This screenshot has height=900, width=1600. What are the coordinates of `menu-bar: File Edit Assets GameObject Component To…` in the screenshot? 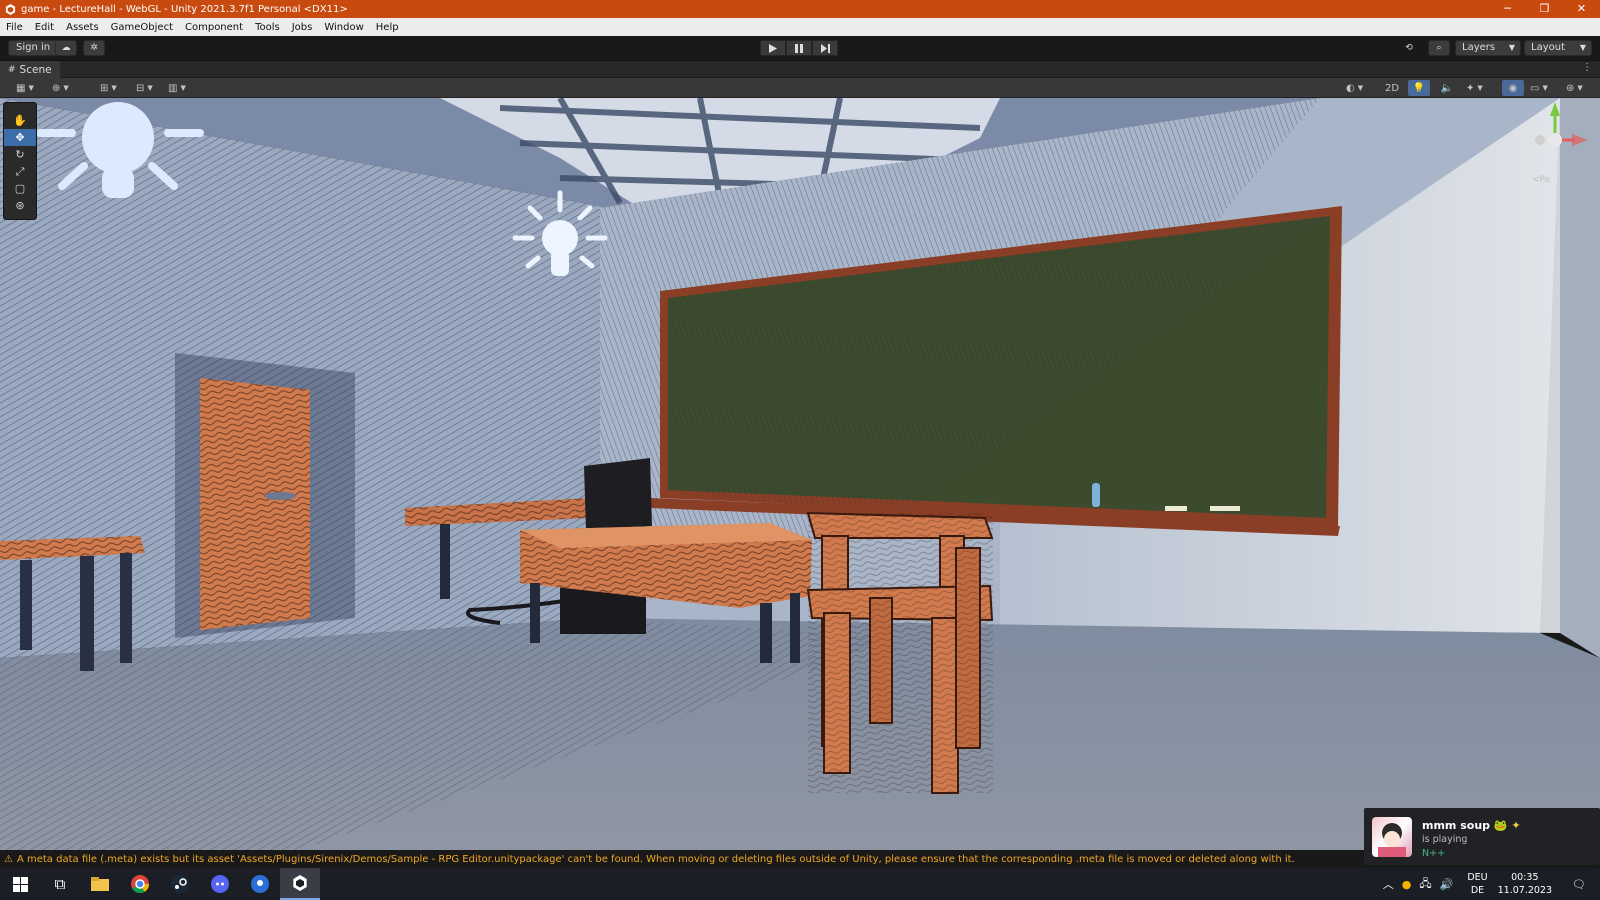 It's located at (800, 27).